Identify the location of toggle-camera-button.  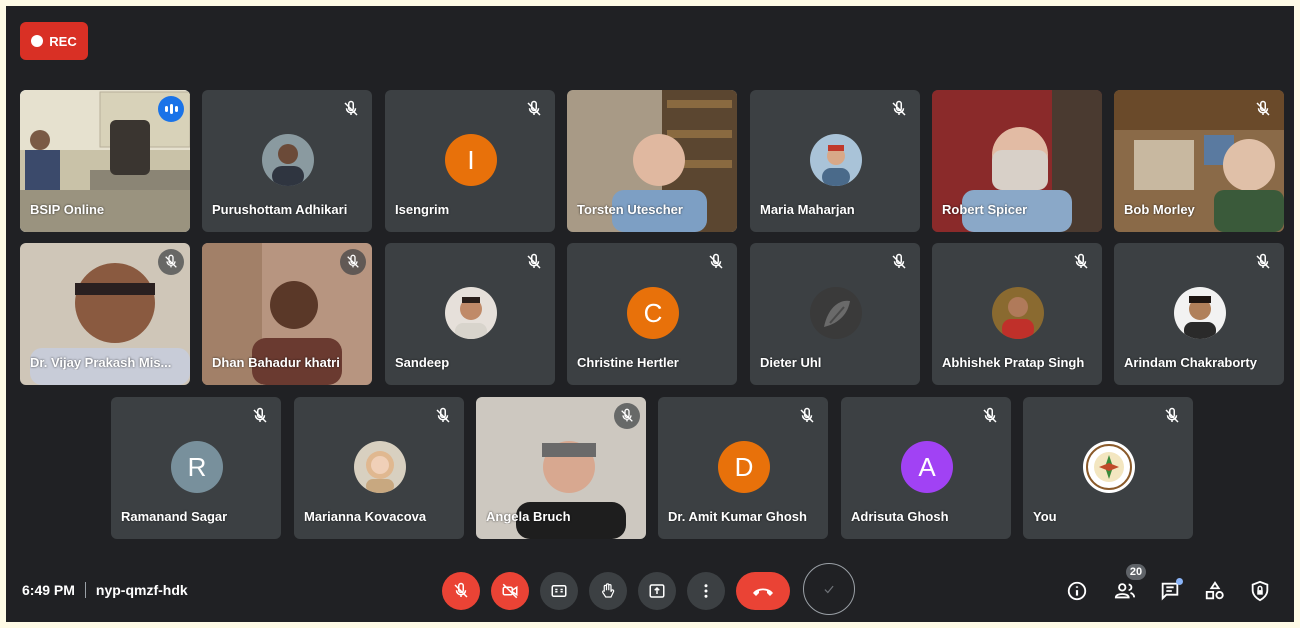
(510, 591).